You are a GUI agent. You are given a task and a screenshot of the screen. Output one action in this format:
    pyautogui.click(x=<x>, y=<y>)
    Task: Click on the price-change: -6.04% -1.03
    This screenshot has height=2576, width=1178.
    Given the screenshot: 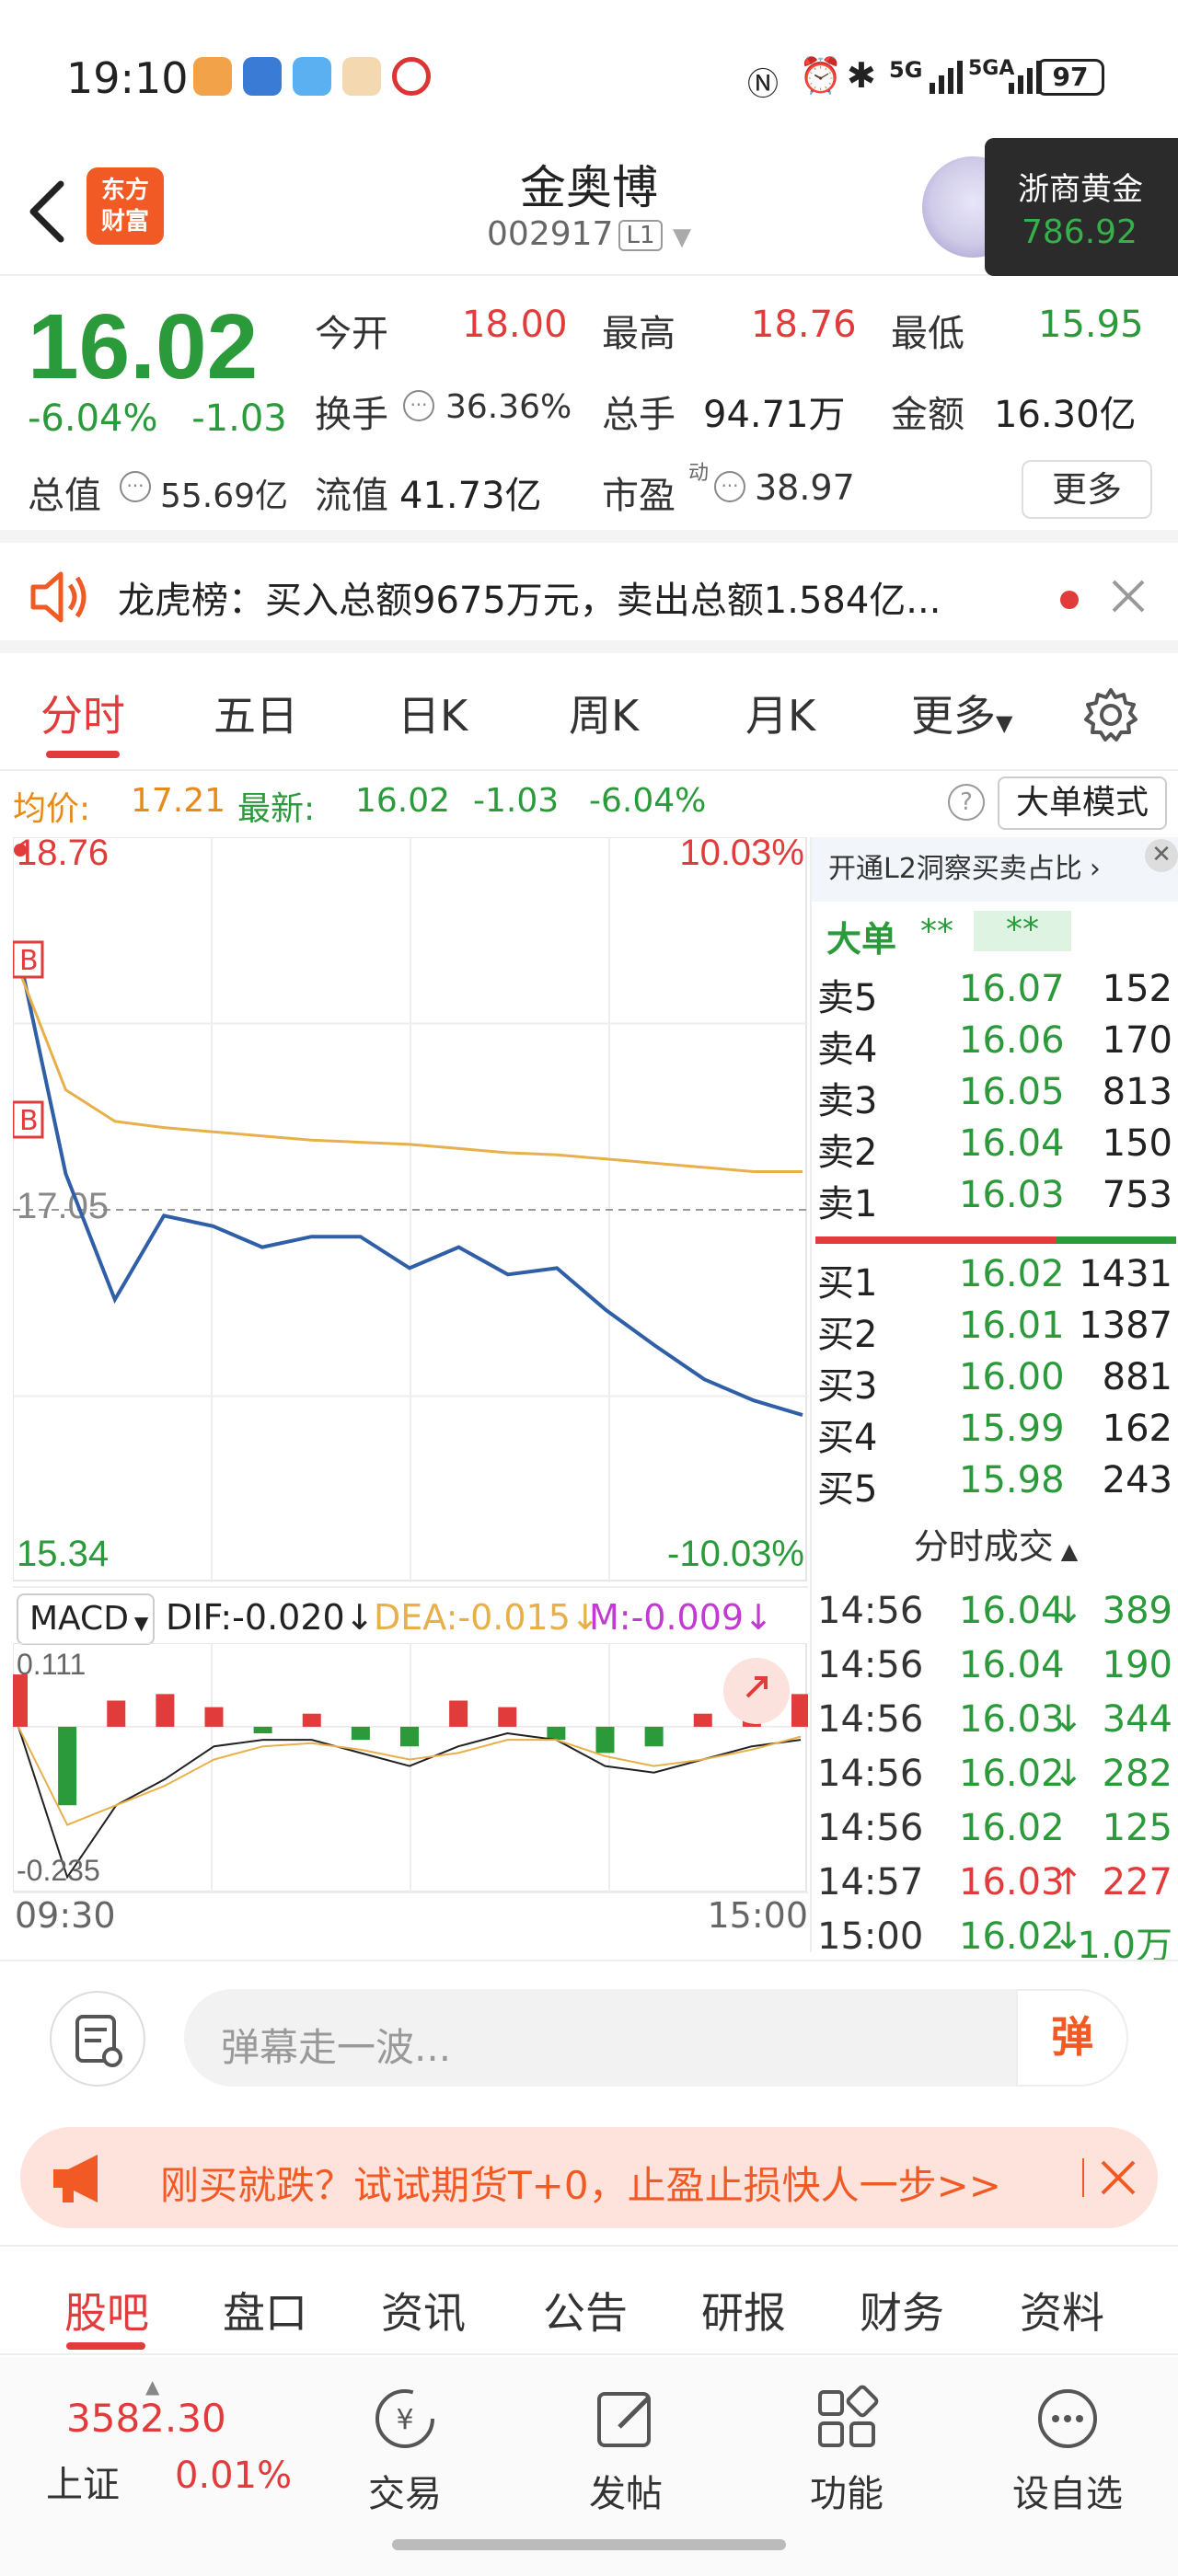 What is the action you would take?
    pyautogui.click(x=157, y=418)
    